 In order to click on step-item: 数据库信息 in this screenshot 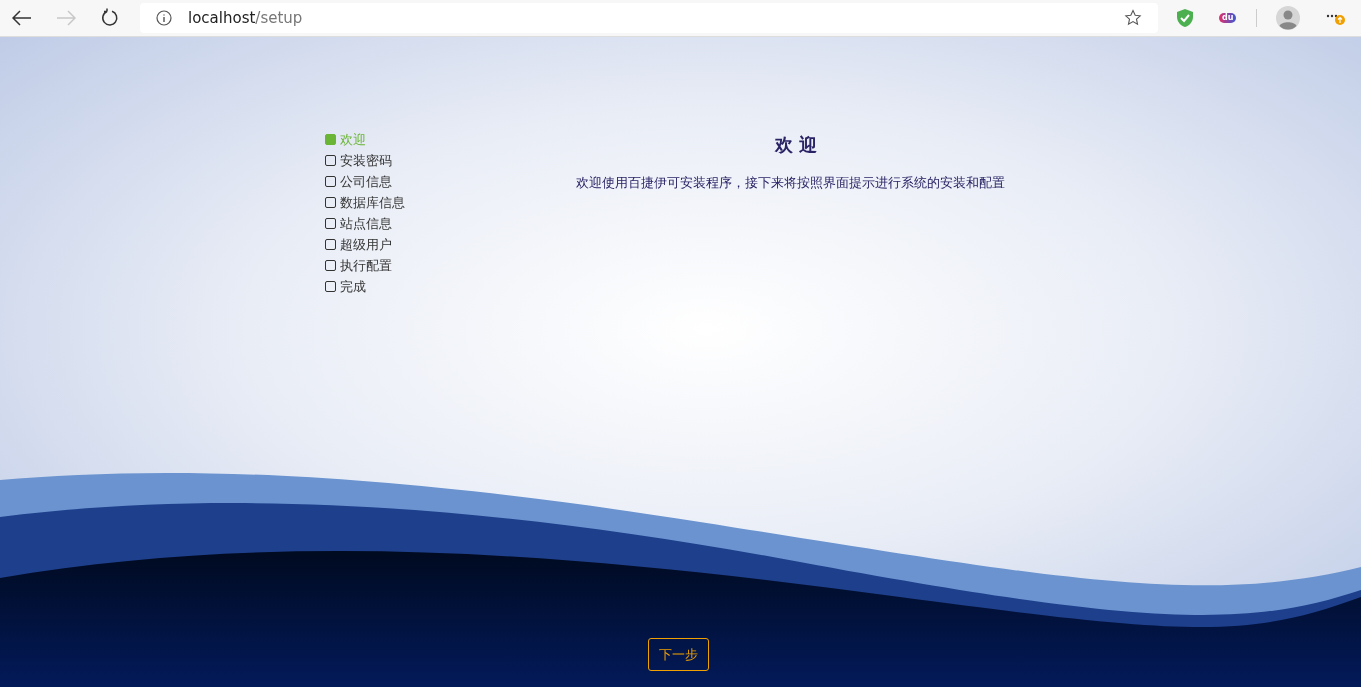, I will do `click(450, 202)`.